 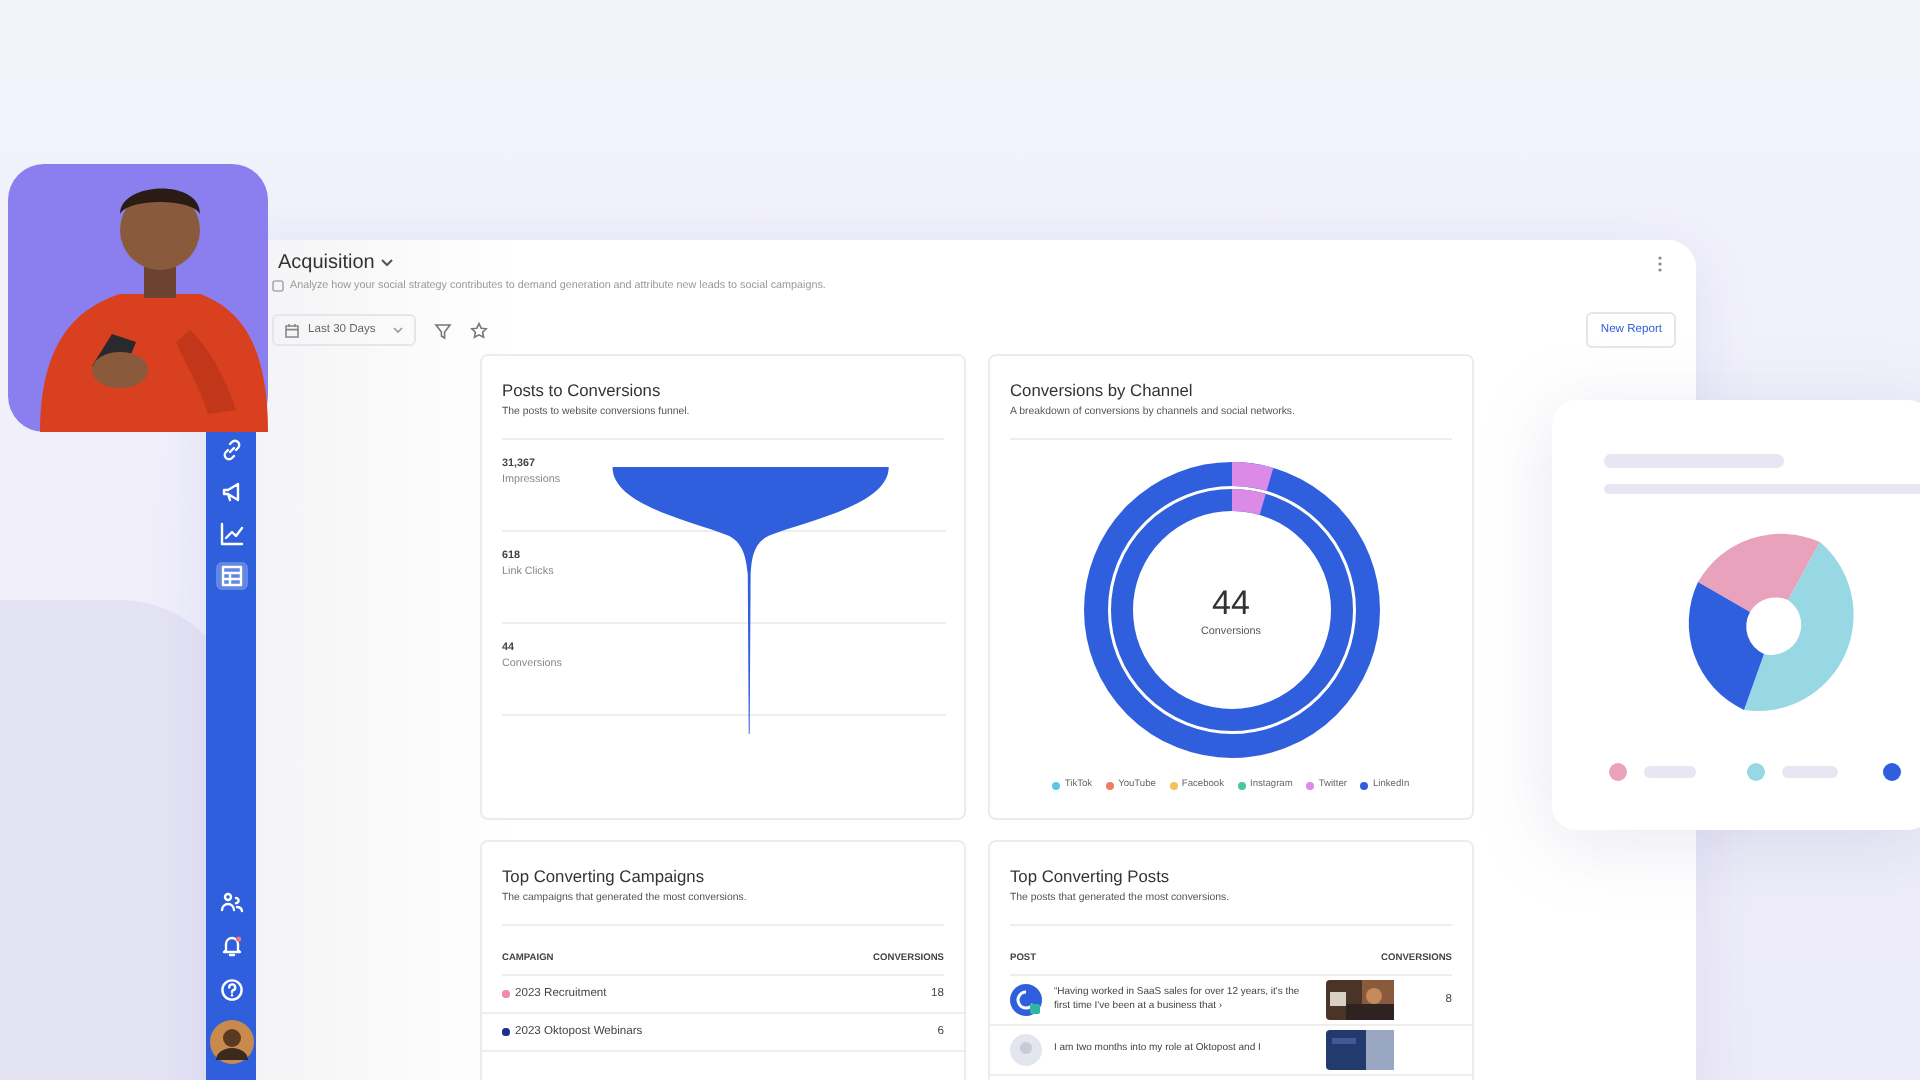 I want to click on card-title: Conversions by Channel, so click(x=1102, y=390).